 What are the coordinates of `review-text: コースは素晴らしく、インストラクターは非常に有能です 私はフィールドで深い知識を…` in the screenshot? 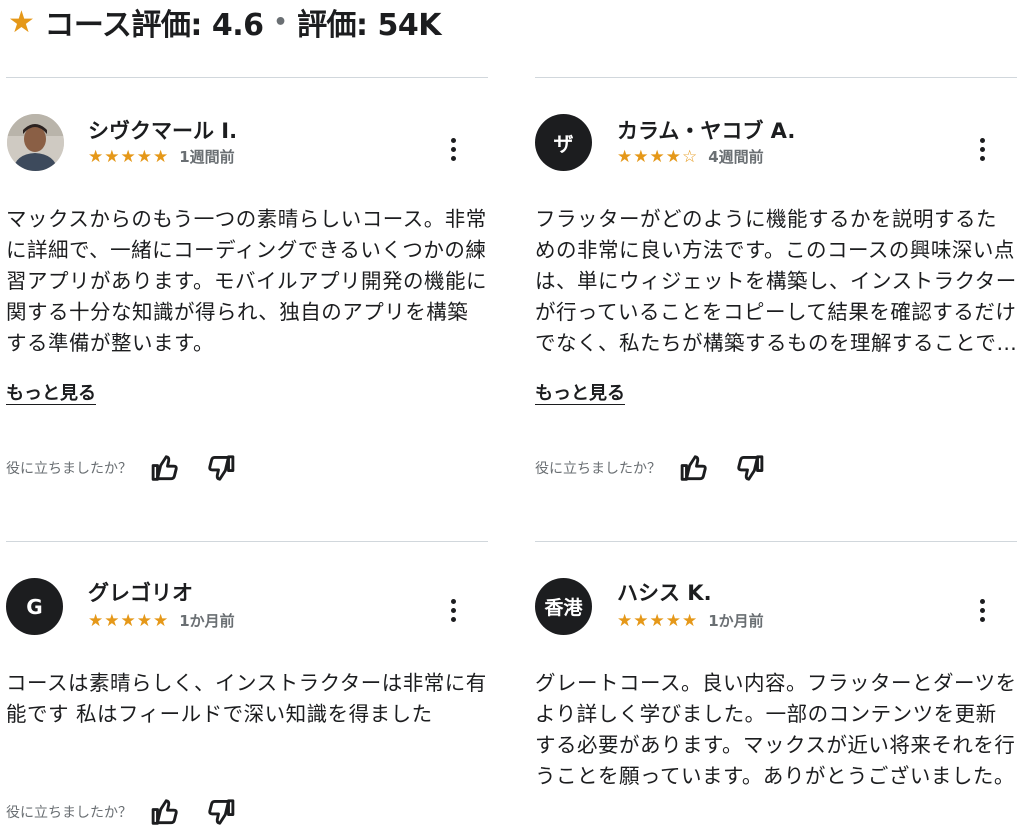 It's located at (246, 698).